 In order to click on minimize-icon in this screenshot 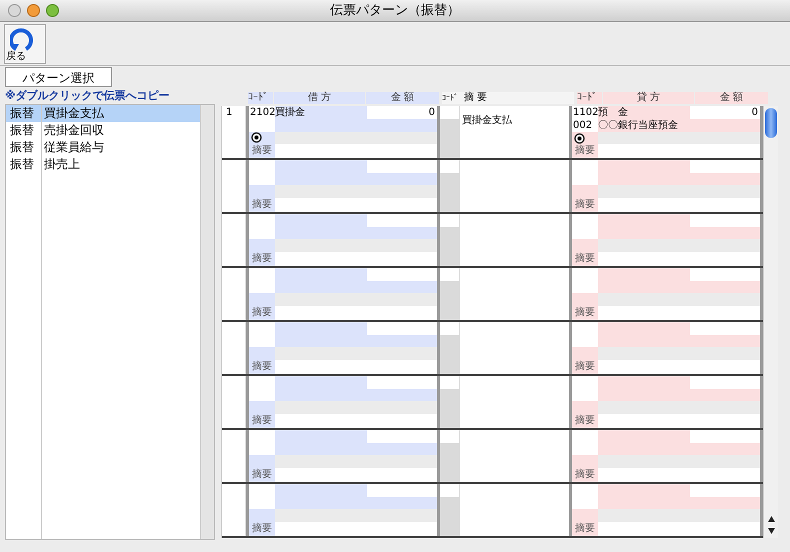, I will do `click(33, 10)`.